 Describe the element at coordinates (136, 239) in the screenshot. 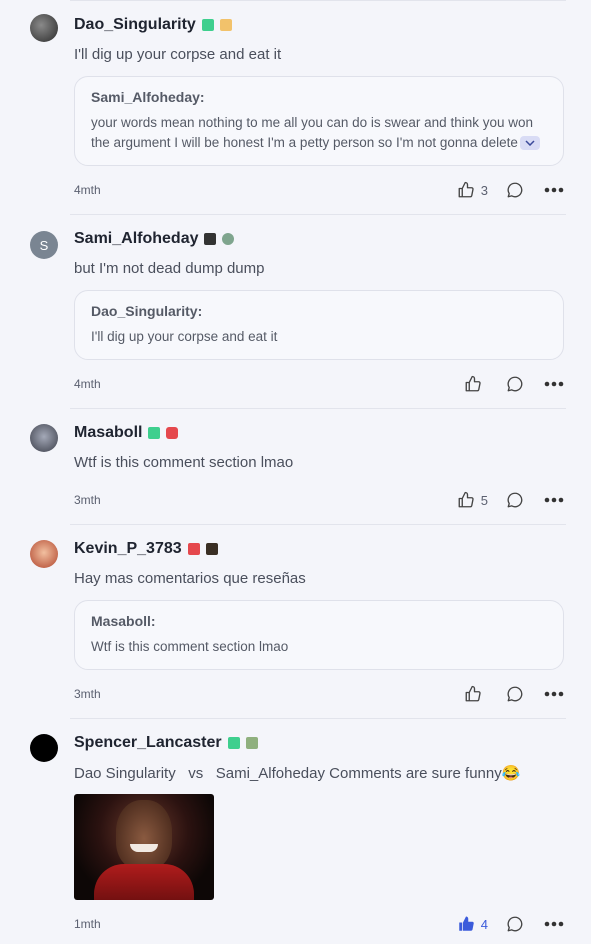

I see `comment-author: Sami_Alfoheday` at that location.